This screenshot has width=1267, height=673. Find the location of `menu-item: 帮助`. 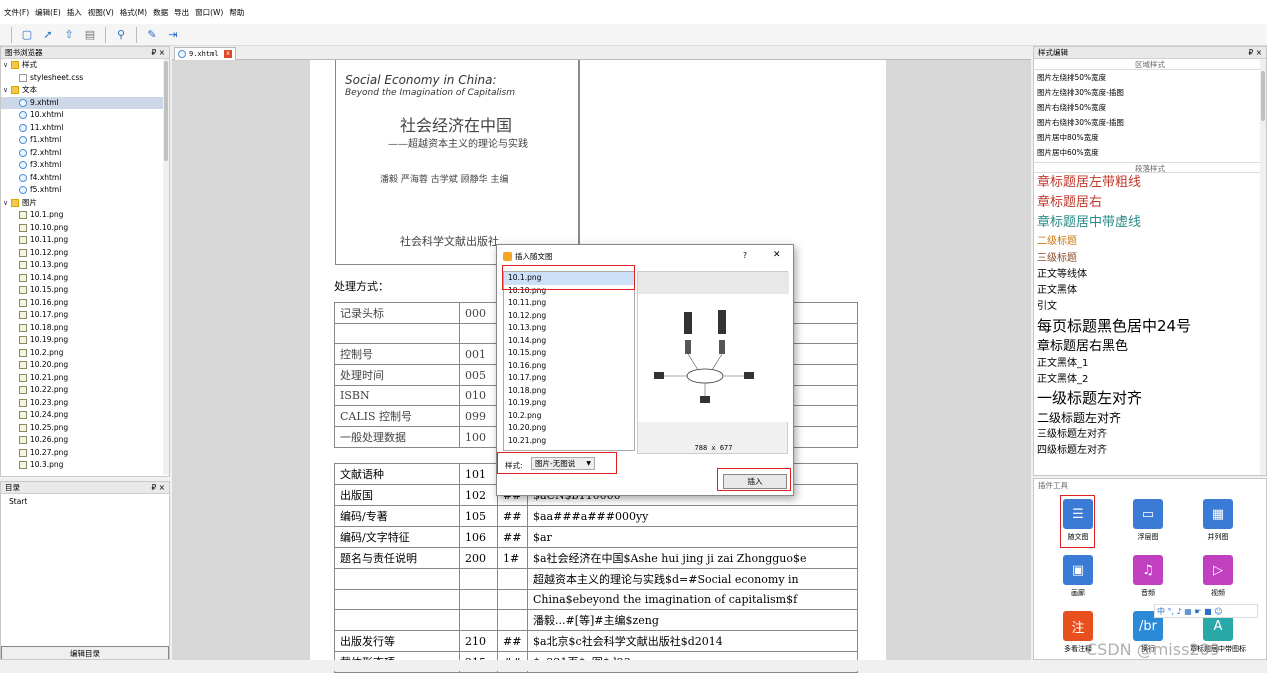

menu-item: 帮助 is located at coordinates (236, 12).